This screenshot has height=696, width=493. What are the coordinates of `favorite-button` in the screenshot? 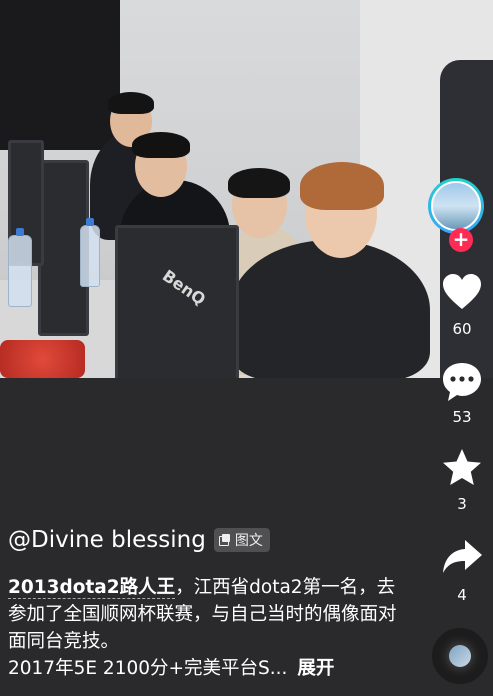 It's located at (462, 468).